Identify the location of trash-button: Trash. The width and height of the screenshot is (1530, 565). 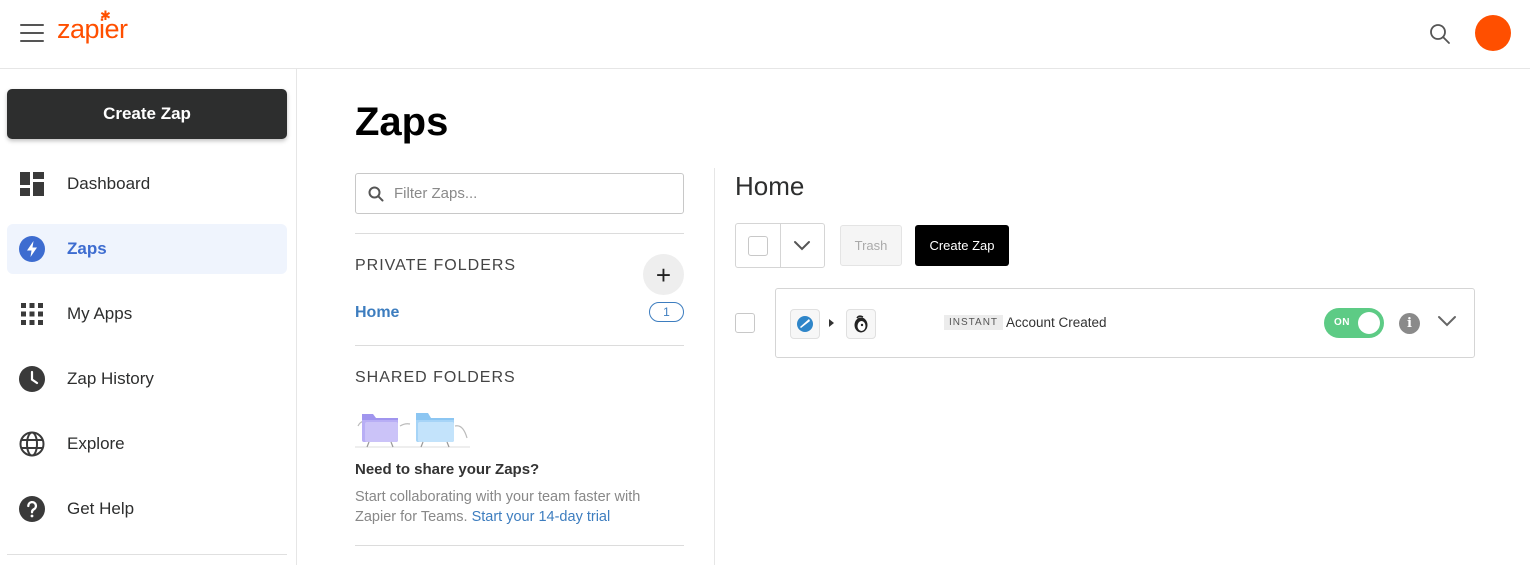
(871, 245).